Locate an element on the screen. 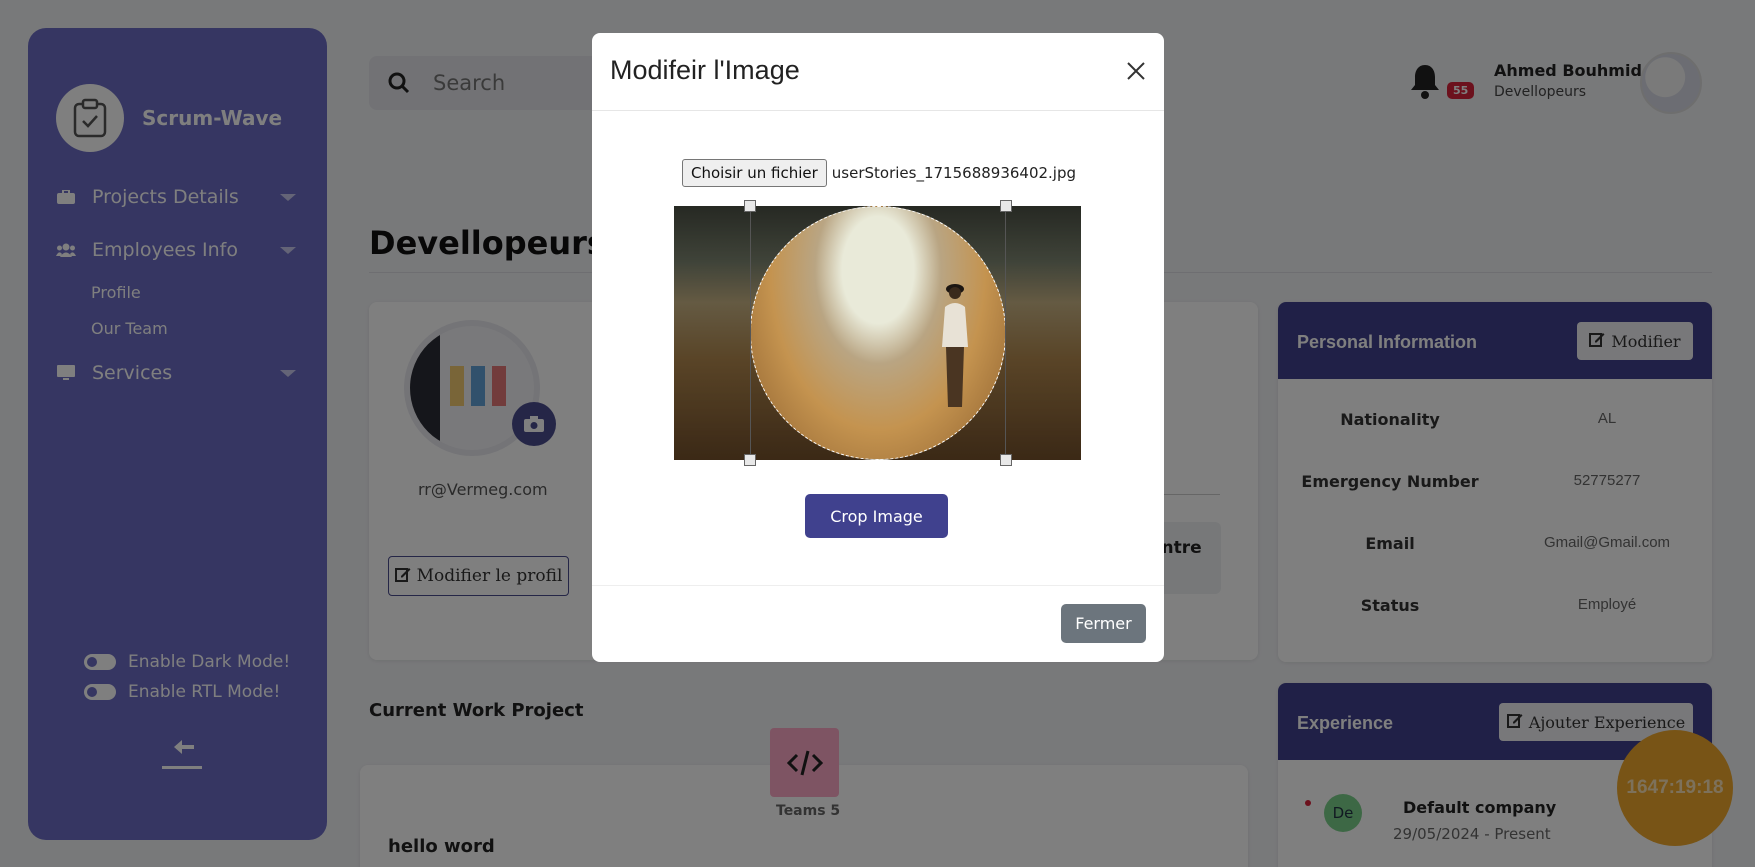  close-button: Fermer is located at coordinates (1103, 623).